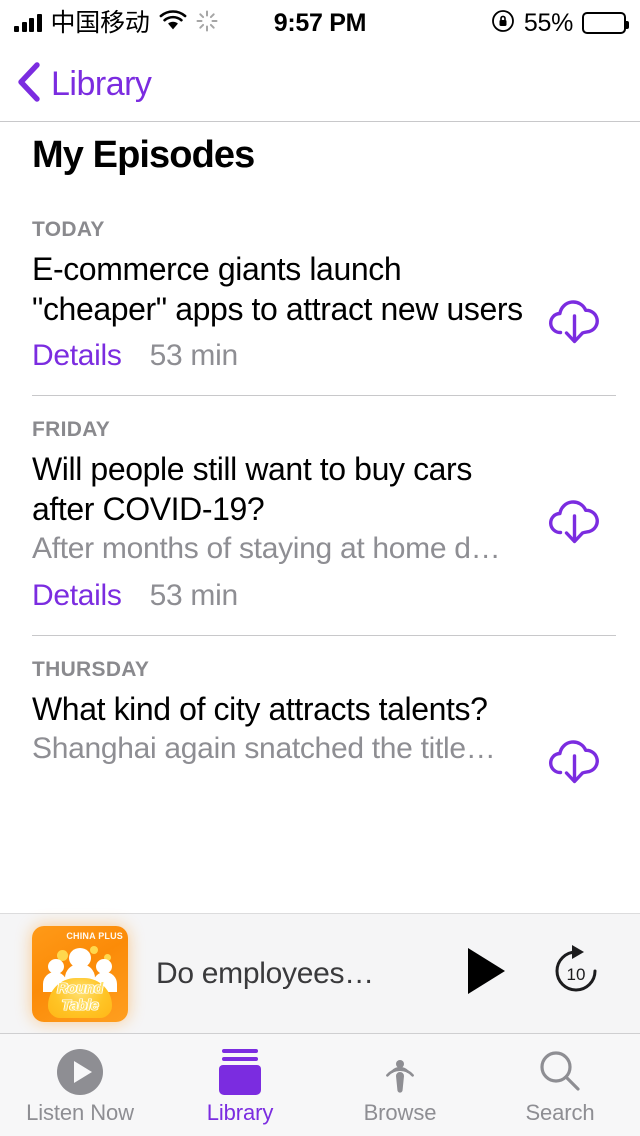  I want to click on battery-icon, so click(605, 23).